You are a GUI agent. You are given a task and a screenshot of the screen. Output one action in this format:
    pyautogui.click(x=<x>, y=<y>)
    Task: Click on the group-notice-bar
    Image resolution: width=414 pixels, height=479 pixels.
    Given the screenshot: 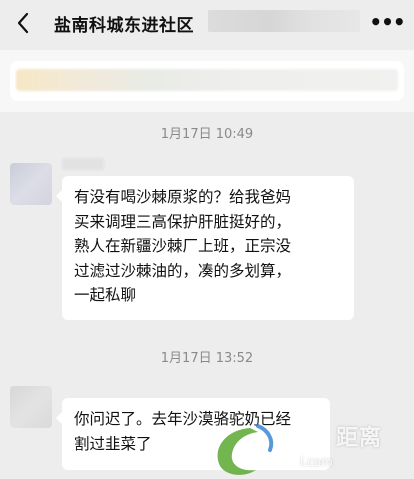 What is the action you would take?
    pyautogui.click(x=207, y=81)
    